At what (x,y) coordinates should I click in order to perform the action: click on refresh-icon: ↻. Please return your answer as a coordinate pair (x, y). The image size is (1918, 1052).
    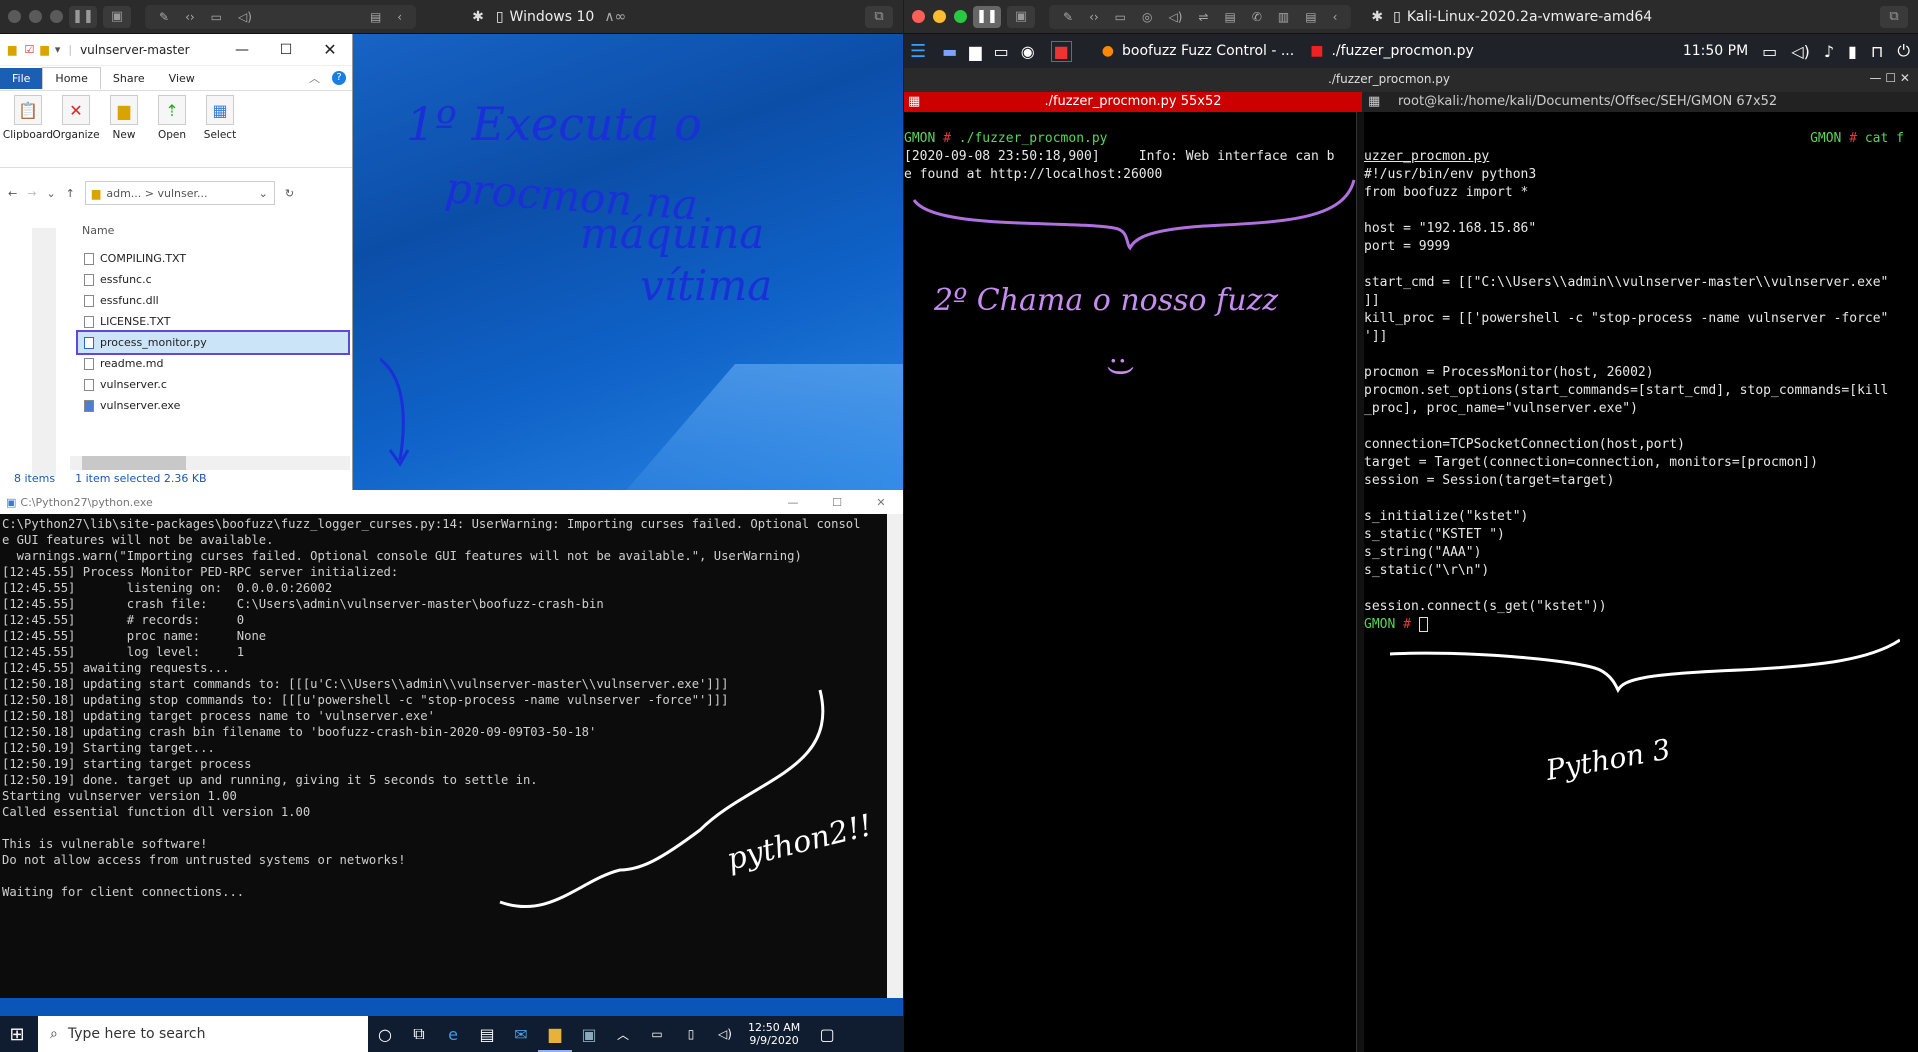
    Looking at the image, I should click on (289, 193).